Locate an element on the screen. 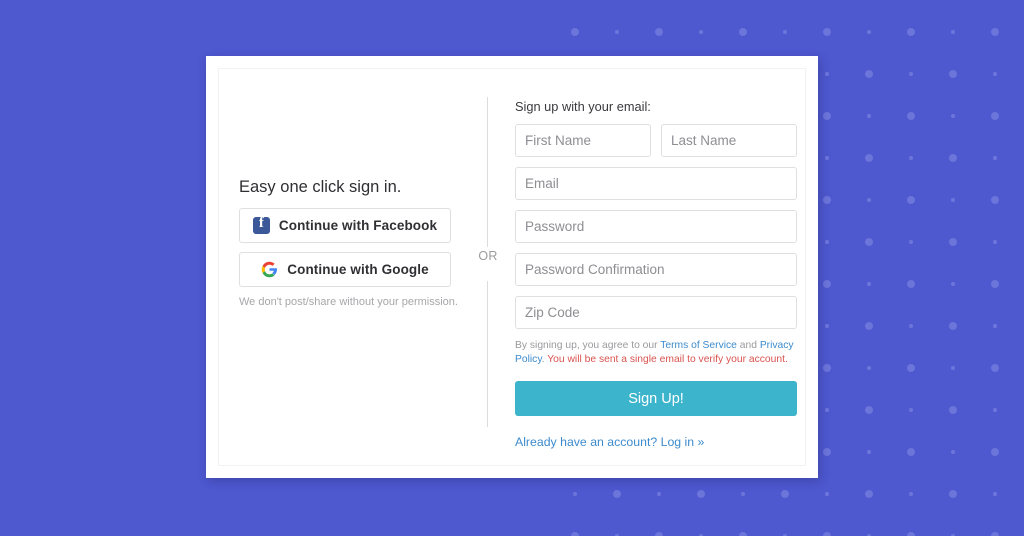  password-confirmation-input is located at coordinates (656, 269).